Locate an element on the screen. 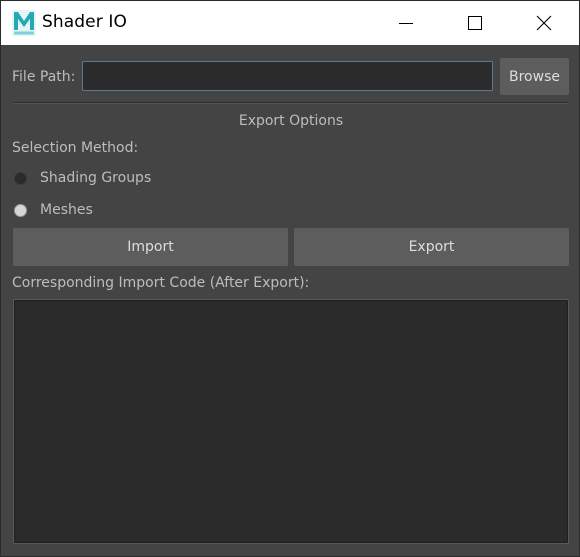 The width and height of the screenshot is (580, 557). radio-unselected-icon is located at coordinates (20, 178).